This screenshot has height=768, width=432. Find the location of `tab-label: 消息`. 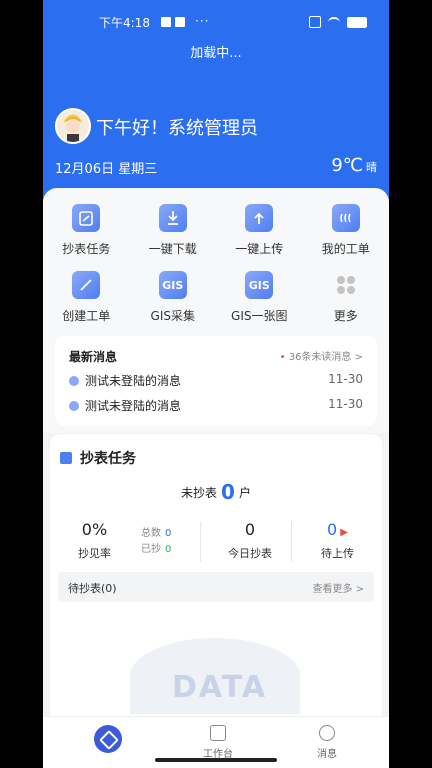

tab-label: 消息 is located at coordinates (327, 754).